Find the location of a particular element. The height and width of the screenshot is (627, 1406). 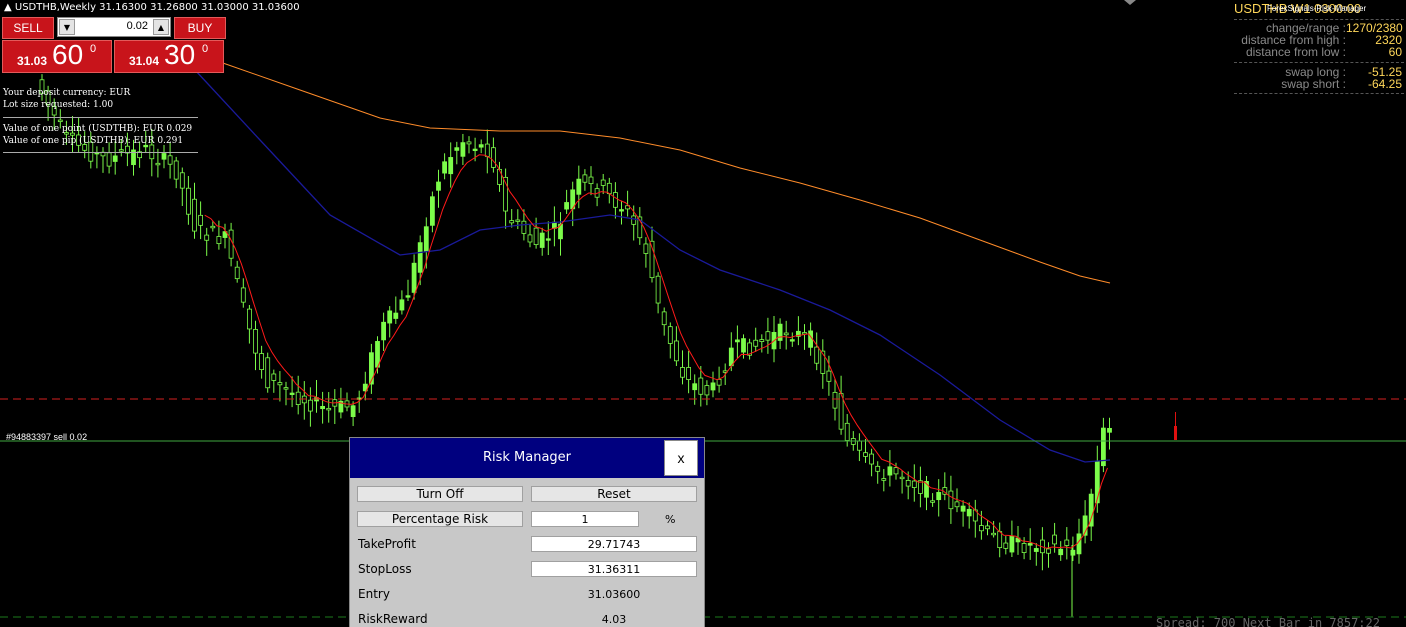

row-value: 60 is located at coordinates (1395, 52).